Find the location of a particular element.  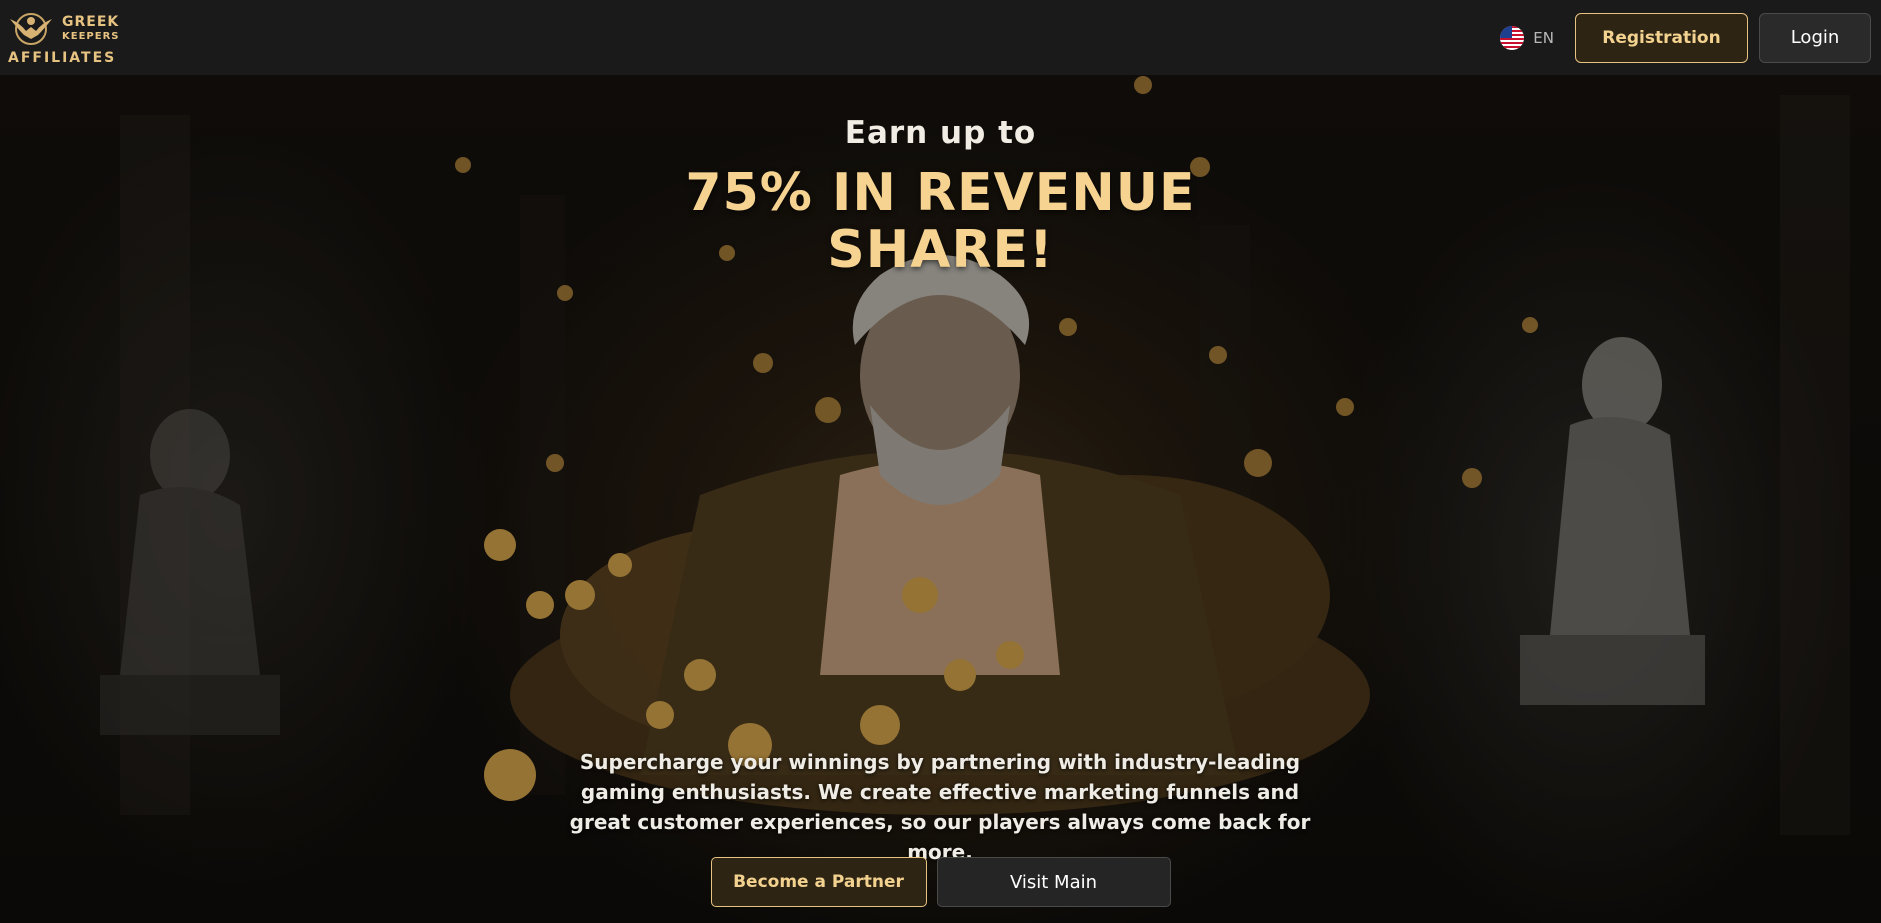

logo-affiliates-text: AFFILIATES is located at coordinates (62, 58).